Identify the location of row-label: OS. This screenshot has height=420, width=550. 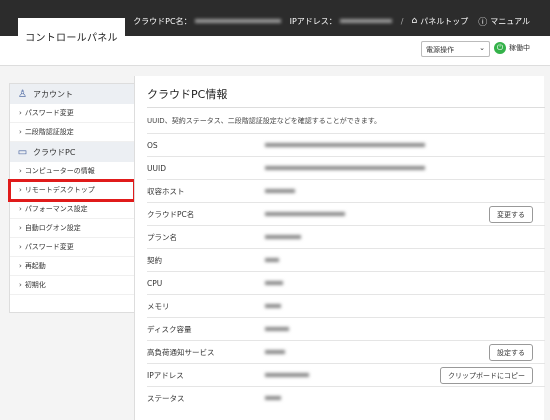
(152, 145).